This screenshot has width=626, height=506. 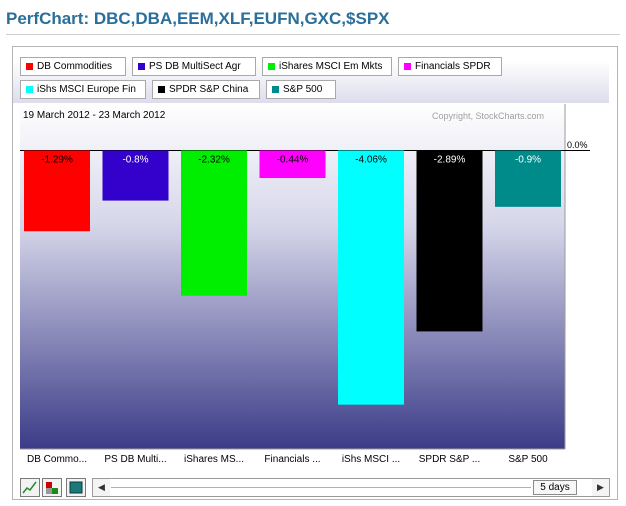 I want to click on line-chart-button, so click(x=30, y=487).